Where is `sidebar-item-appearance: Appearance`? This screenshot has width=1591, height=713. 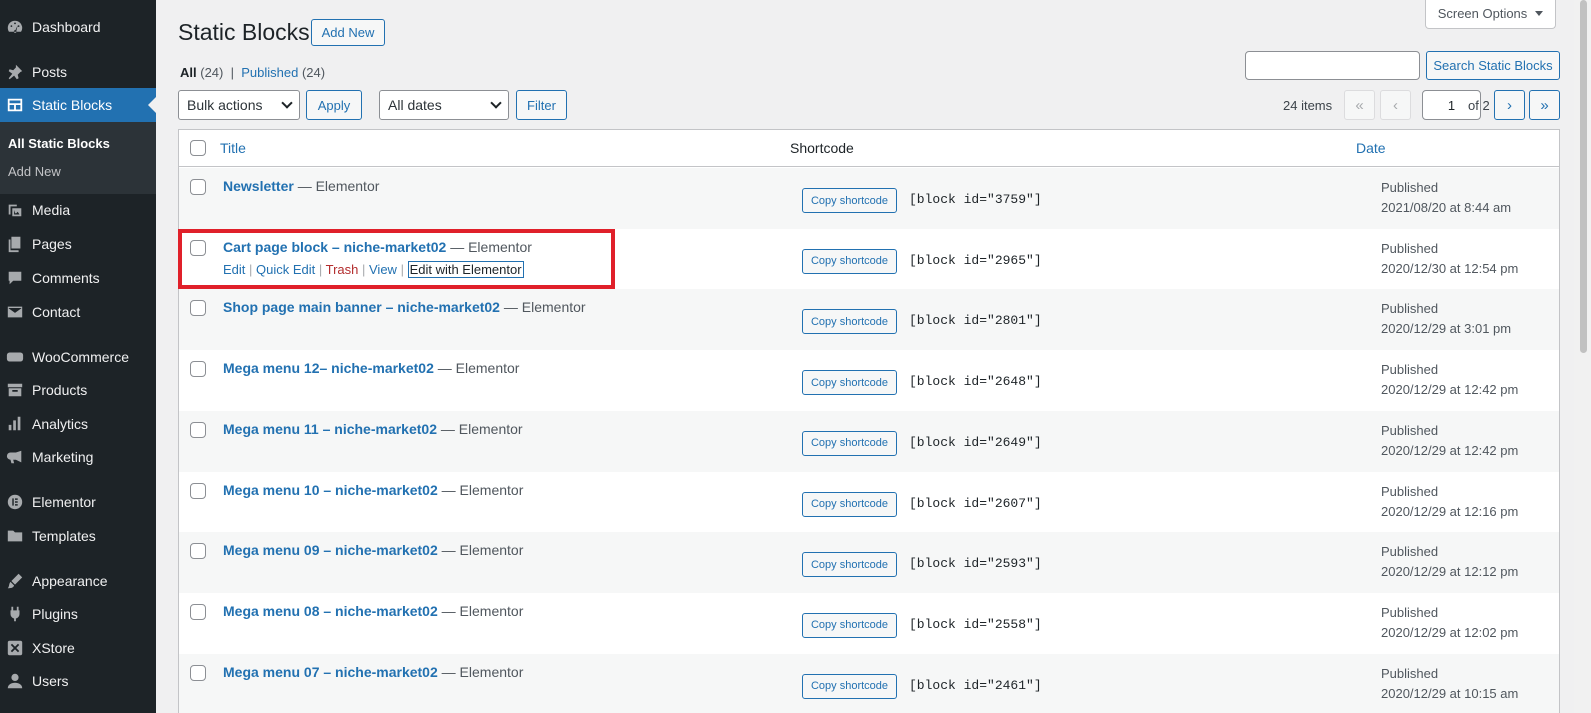 sidebar-item-appearance: Appearance is located at coordinates (78, 581).